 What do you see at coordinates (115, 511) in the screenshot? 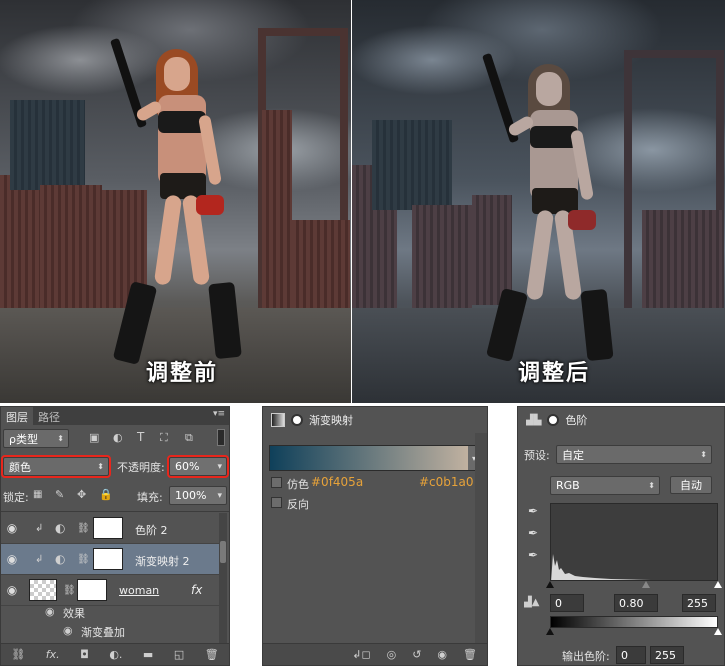
I see `divider` at bounding box center [115, 511].